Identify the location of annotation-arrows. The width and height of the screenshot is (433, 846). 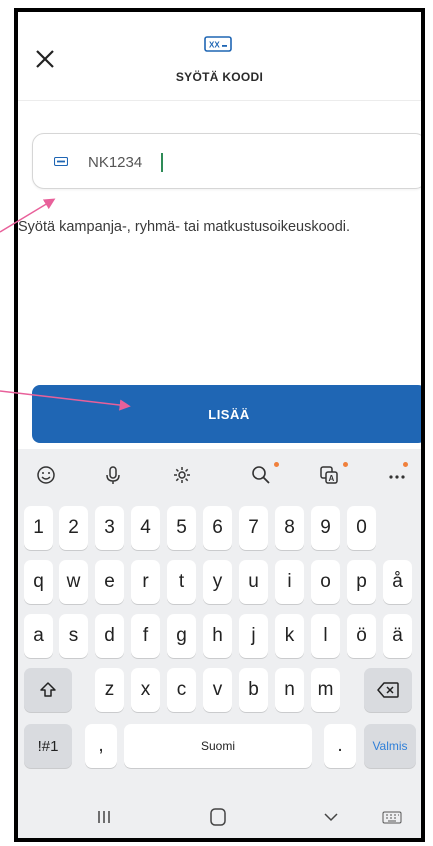
(65, 304).